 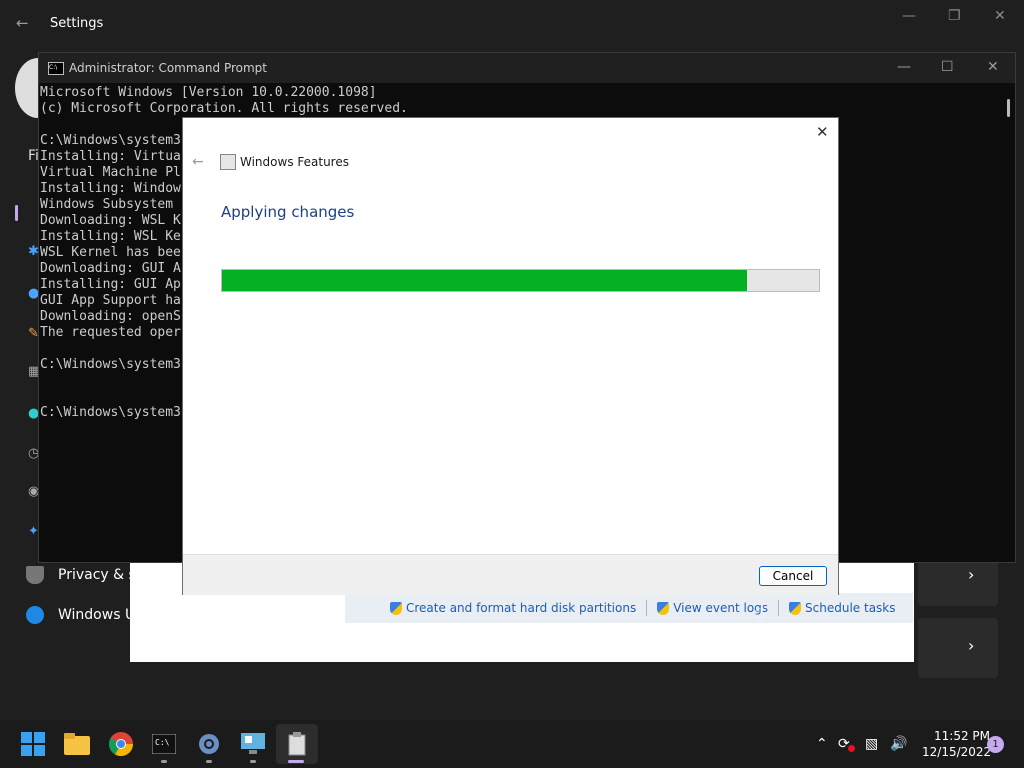 I want to click on link-view-event-logs: View event logs, so click(x=712, y=608).